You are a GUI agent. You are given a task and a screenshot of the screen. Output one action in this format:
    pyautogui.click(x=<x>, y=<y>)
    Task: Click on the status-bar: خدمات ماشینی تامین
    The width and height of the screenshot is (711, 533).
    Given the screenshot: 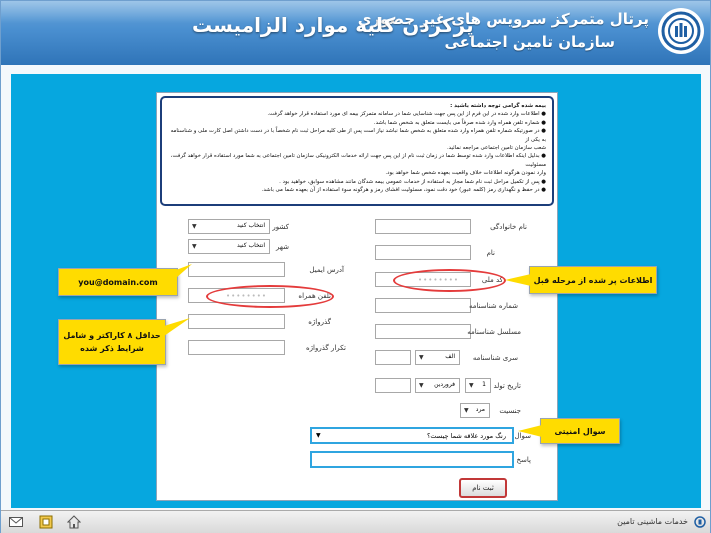 What is the action you would take?
    pyautogui.click(x=355, y=521)
    